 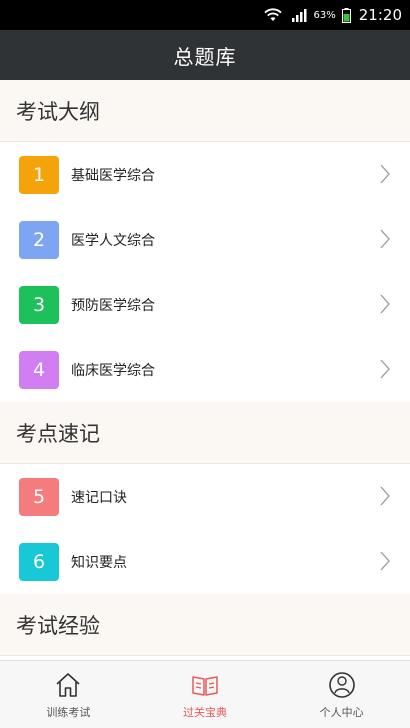 I want to click on home-icon, so click(x=68, y=684).